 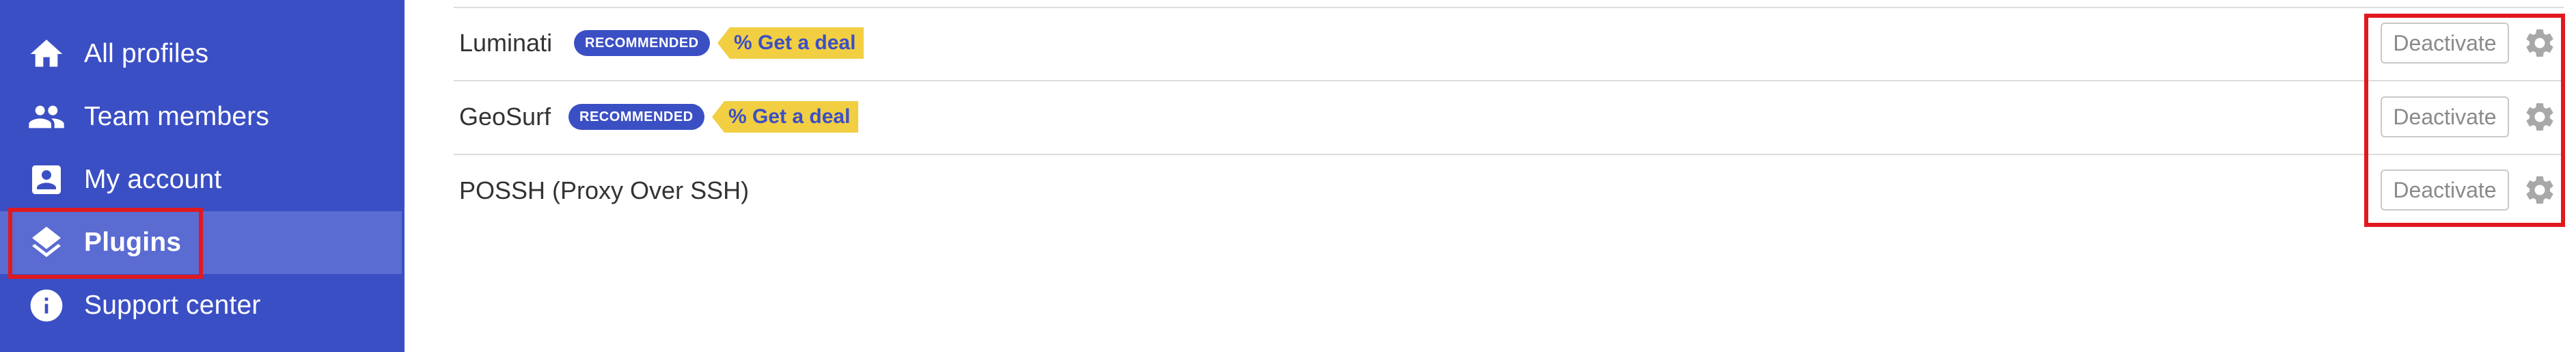 I want to click on plugin-name: Luminati, so click(x=506, y=43).